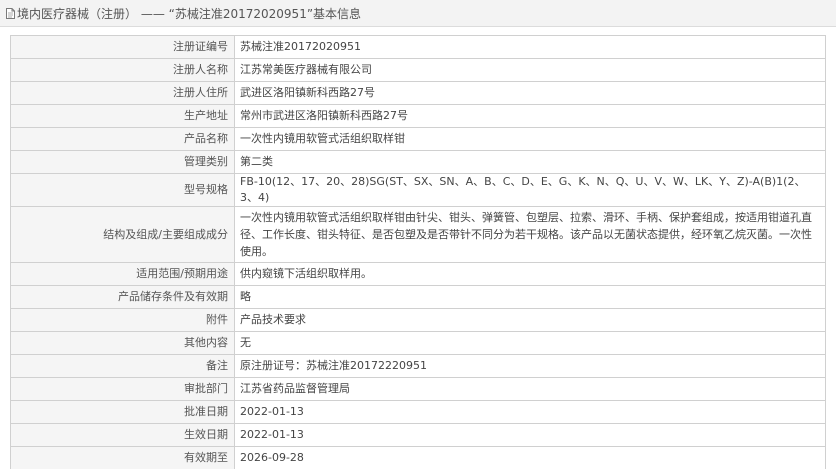 Image resolution: width=836 pixels, height=469 pixels. I want to click on row-value: 供内窥镜下活组织取样用。, so click(530, 274).